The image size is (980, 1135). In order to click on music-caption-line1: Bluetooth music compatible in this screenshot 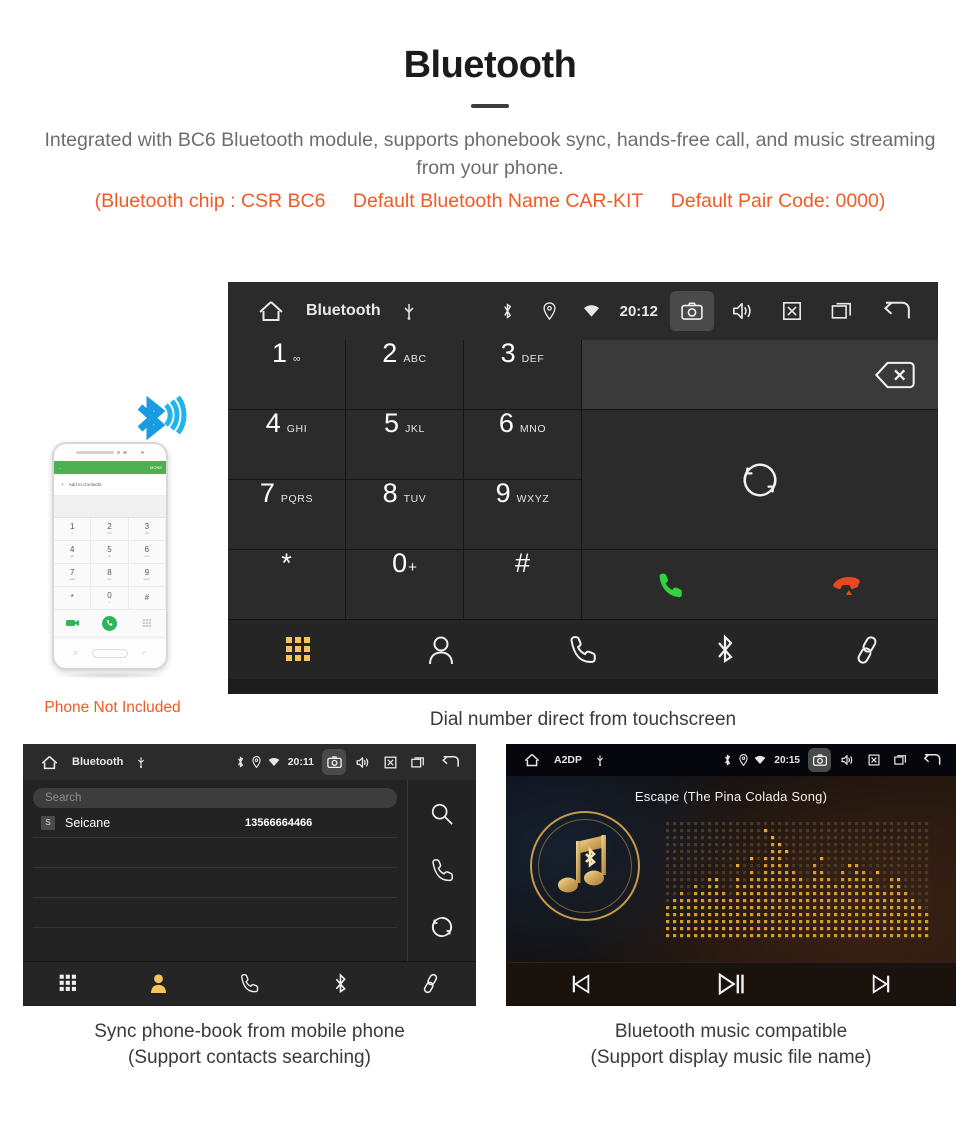, I will do `click(731, 1031)`.